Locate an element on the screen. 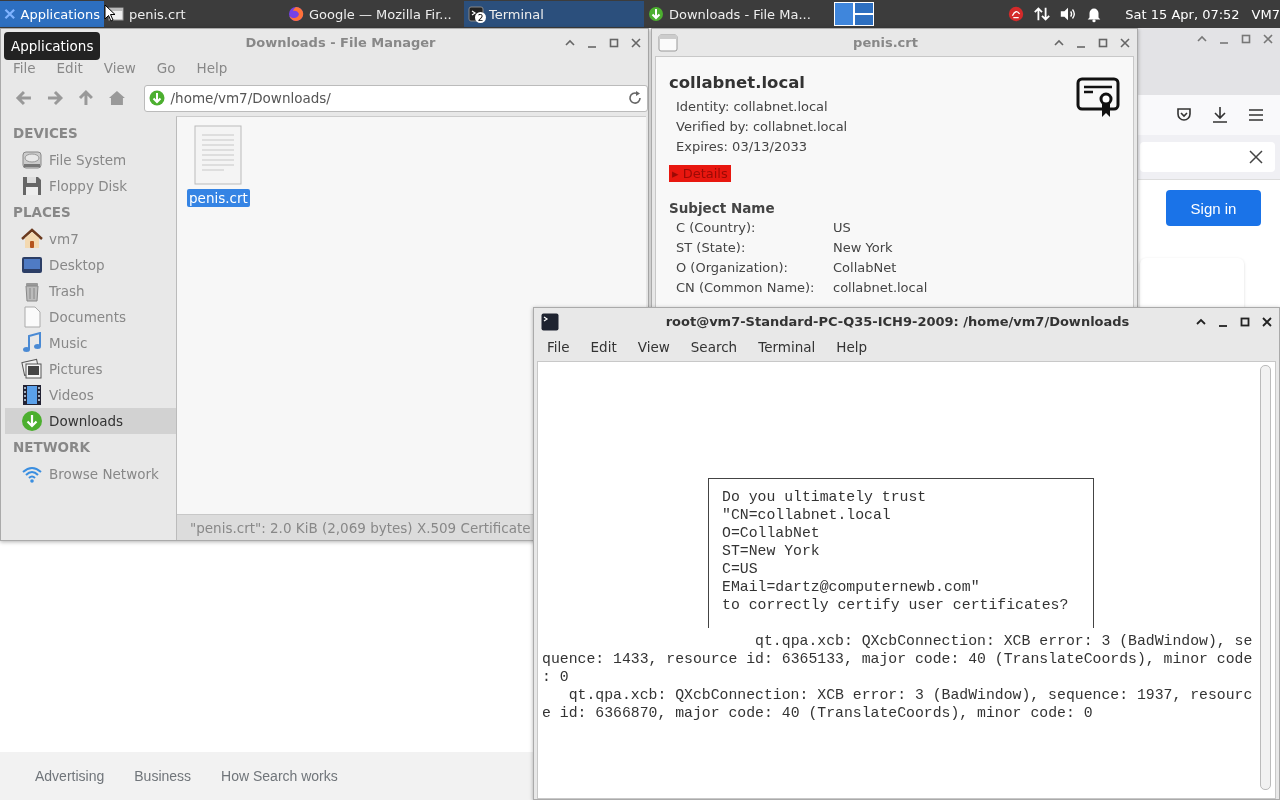  sidebar-item: Documents is located at coordinates (90, 317).